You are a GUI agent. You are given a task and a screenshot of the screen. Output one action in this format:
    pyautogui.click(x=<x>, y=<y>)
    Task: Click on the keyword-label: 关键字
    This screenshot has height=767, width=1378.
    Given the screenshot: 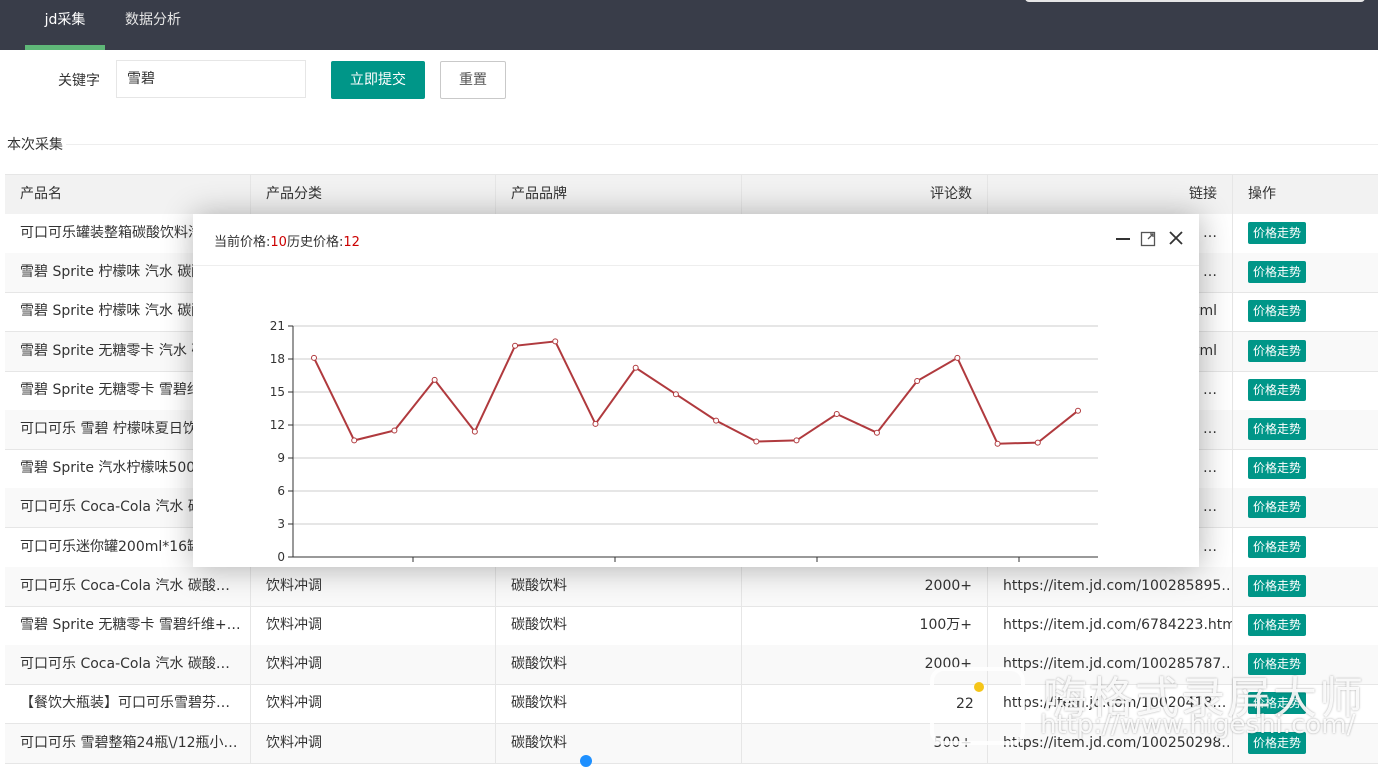 What is the action you would take?
    pyautogui.click(x=79, y=81)
    